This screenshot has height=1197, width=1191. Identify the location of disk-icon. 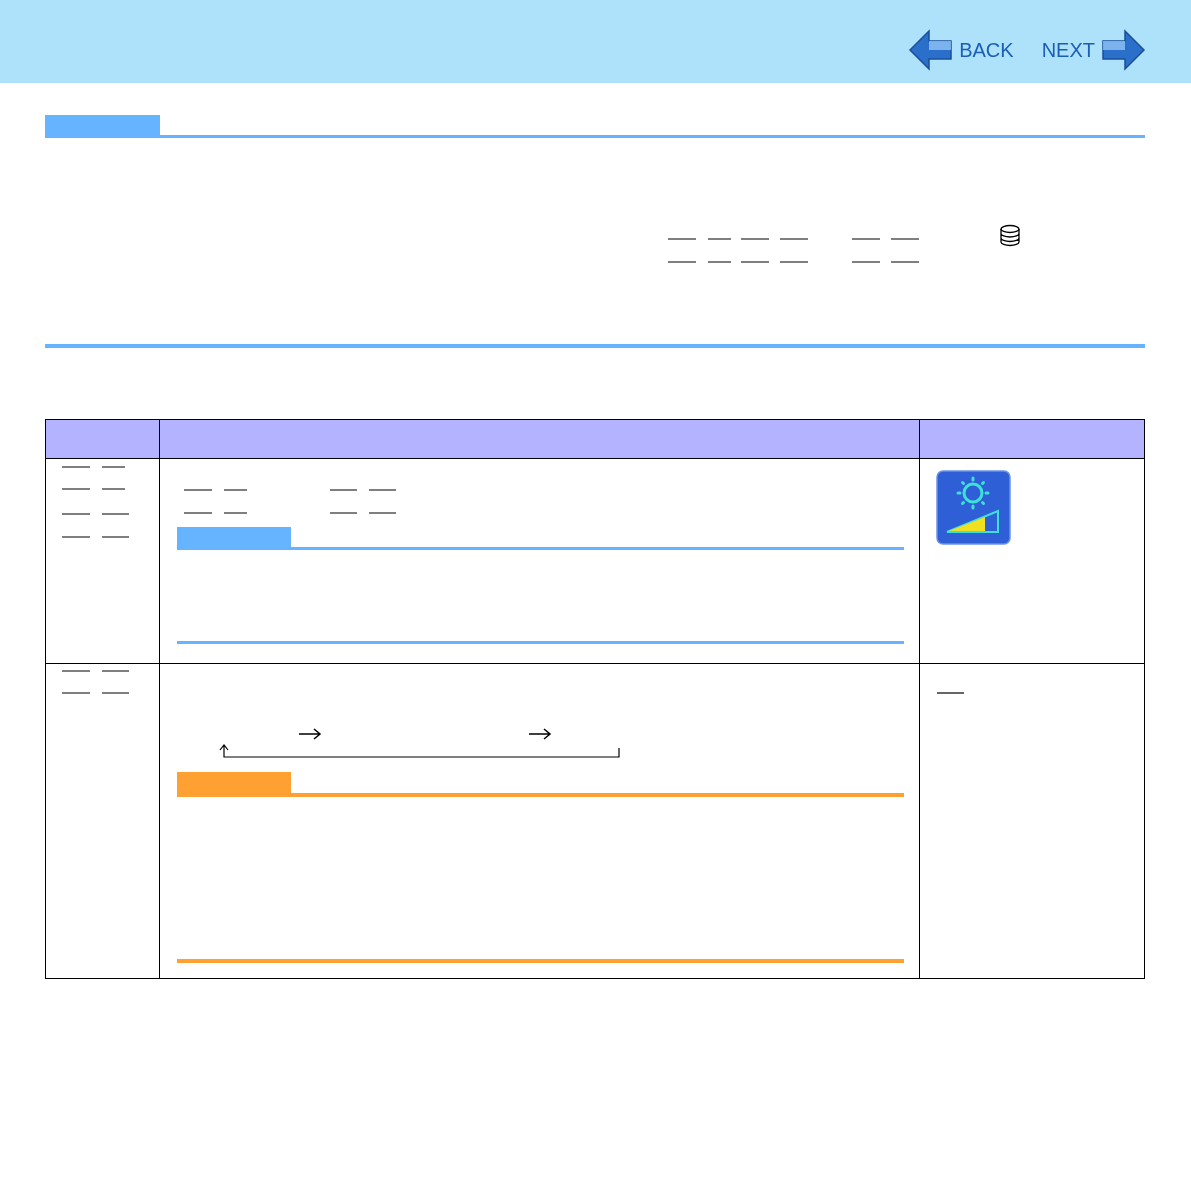
(1010, 235).